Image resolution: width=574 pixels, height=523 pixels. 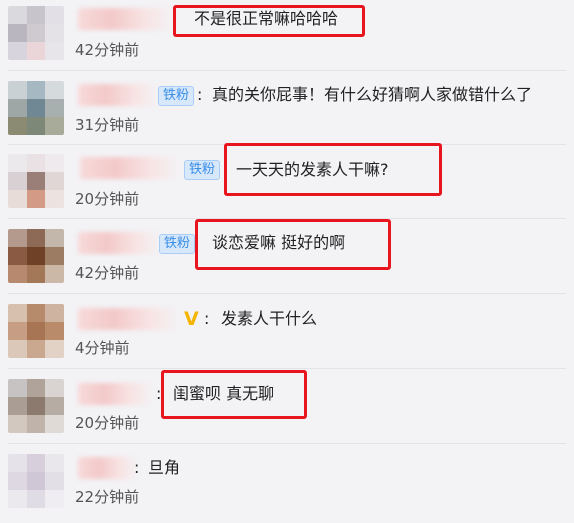 I want to click on comment-time: 31分钟前, so click(x=107, y=125).